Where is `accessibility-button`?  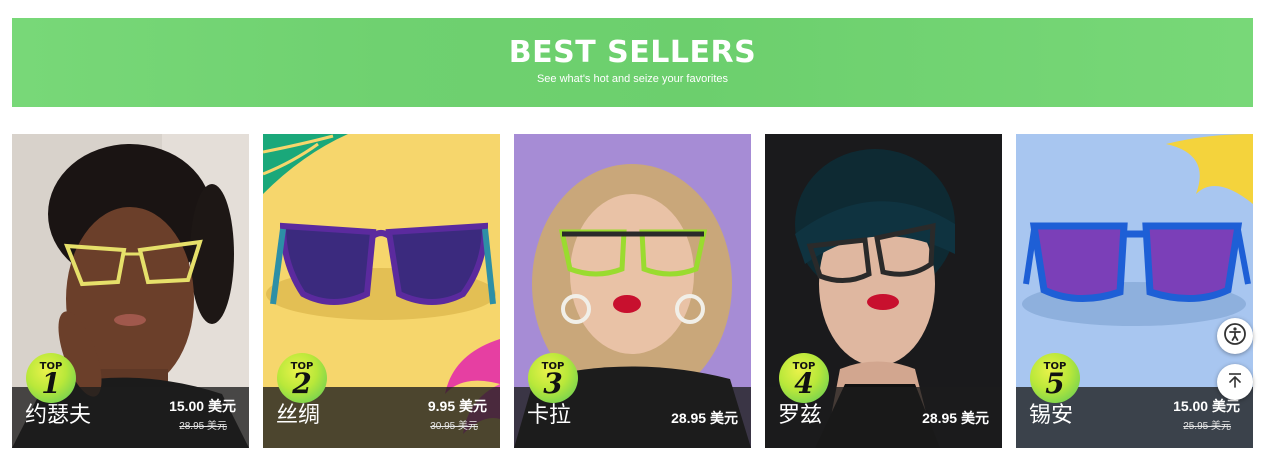 accessibility-button is located at coordinates (1235, 336).